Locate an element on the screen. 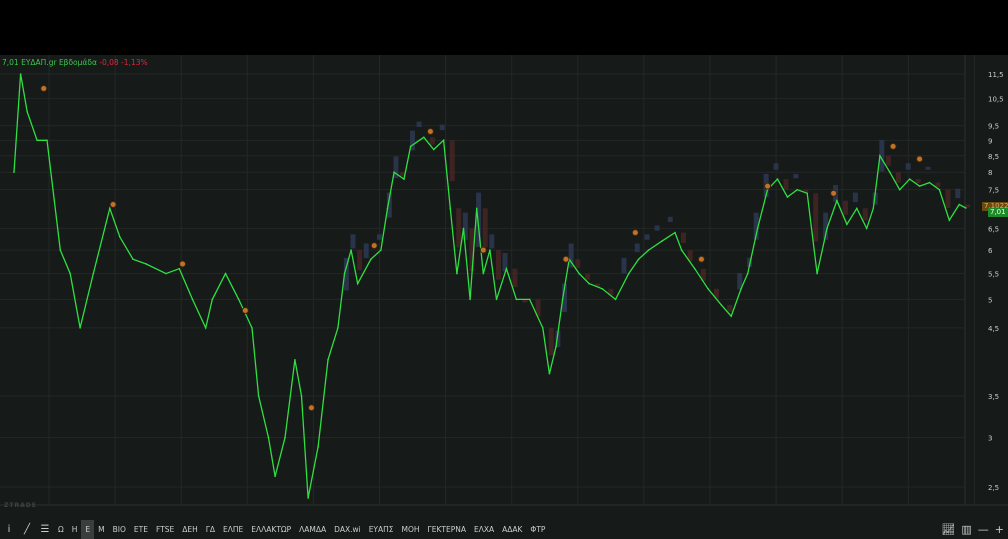 This screenshot has width=1008, height=539. symbol-button: ΕΤΕ is located at coordinates (141, 529).